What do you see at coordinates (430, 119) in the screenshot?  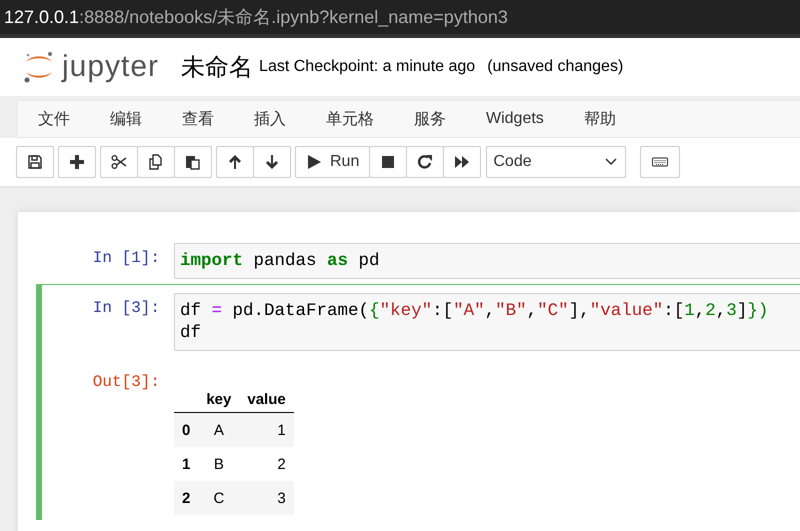 I see `menu-item: 服务` at bounding box center [430, 119].